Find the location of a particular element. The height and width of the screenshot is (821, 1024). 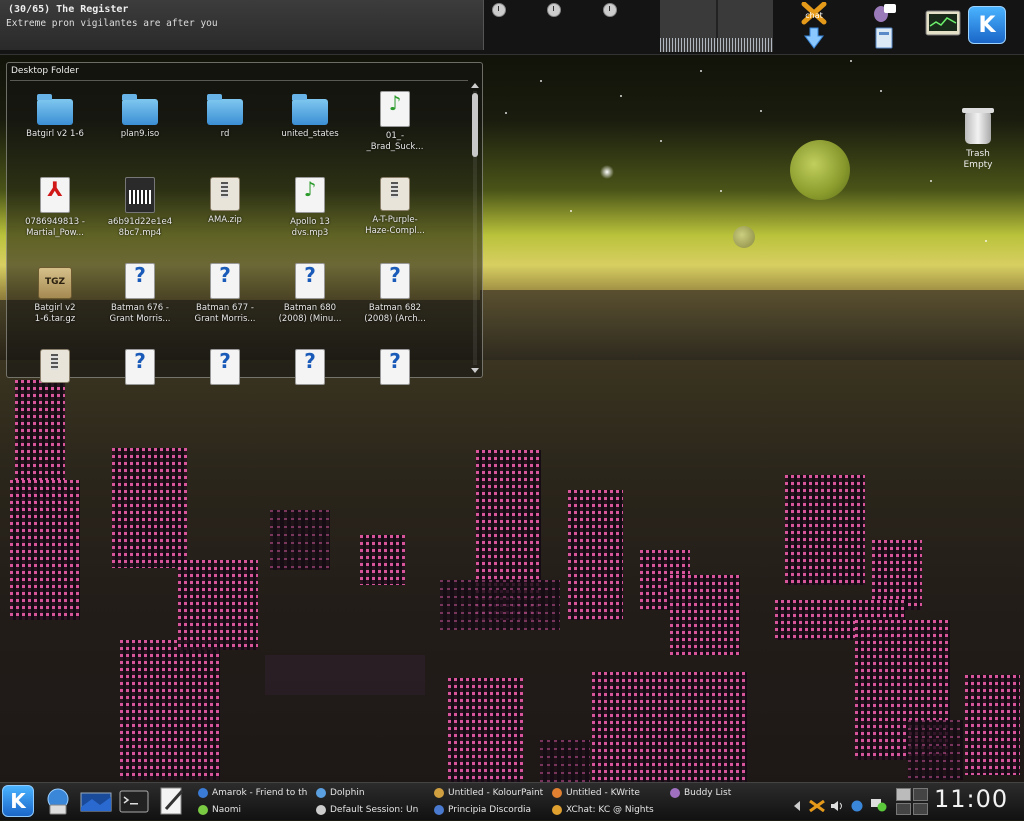

virtual-desktop-pager is located at coordinates (912, 801).